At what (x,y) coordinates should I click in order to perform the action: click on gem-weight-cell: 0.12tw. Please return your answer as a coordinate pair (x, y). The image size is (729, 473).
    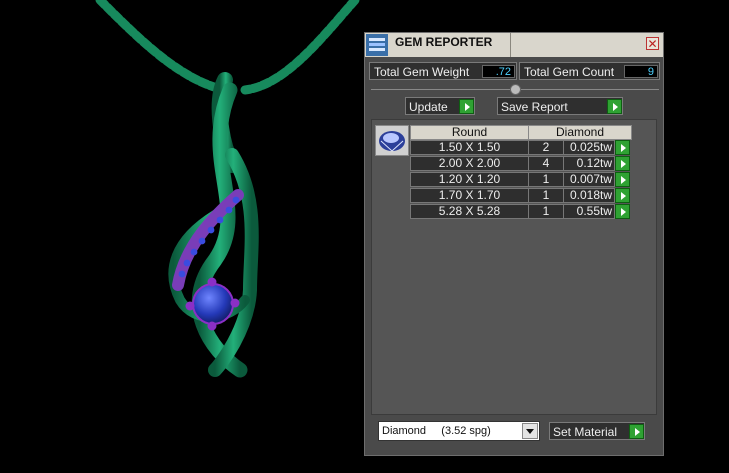
    Looking at the image, I should click on (589, 163).